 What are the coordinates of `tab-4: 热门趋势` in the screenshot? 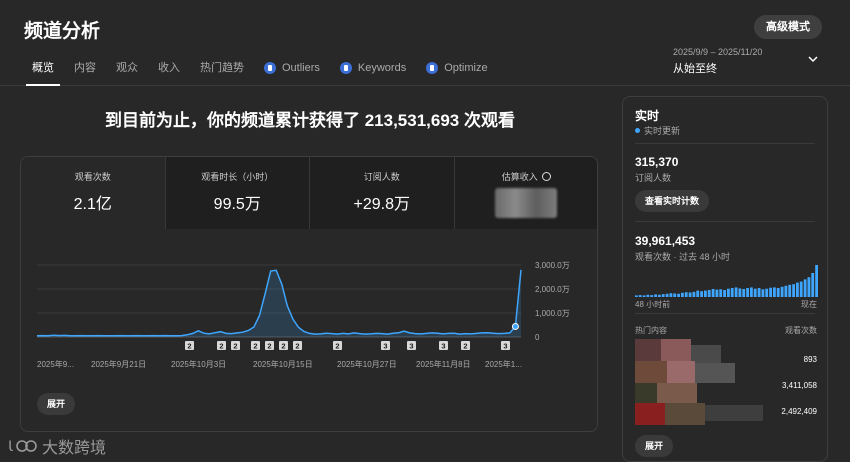 It's located at (222, 70).